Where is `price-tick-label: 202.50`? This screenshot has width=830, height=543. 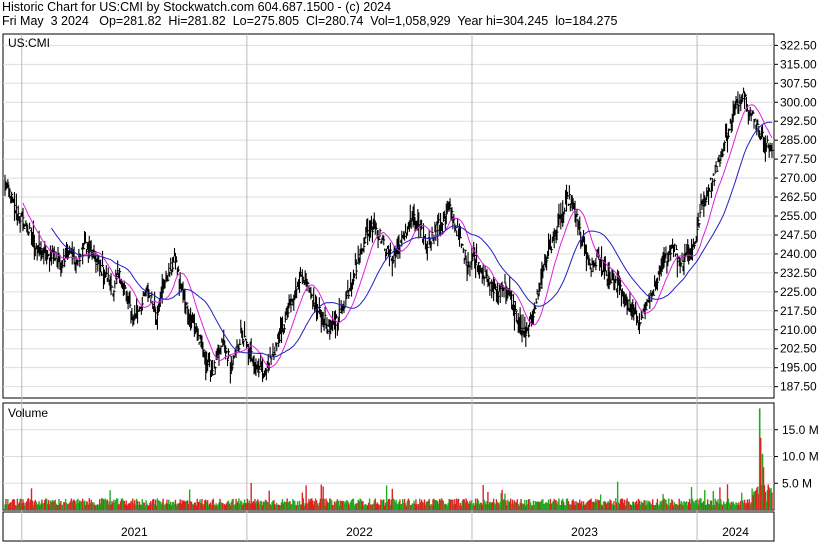
price-tick-label: 202.50 is located at coordinates (798, 349).